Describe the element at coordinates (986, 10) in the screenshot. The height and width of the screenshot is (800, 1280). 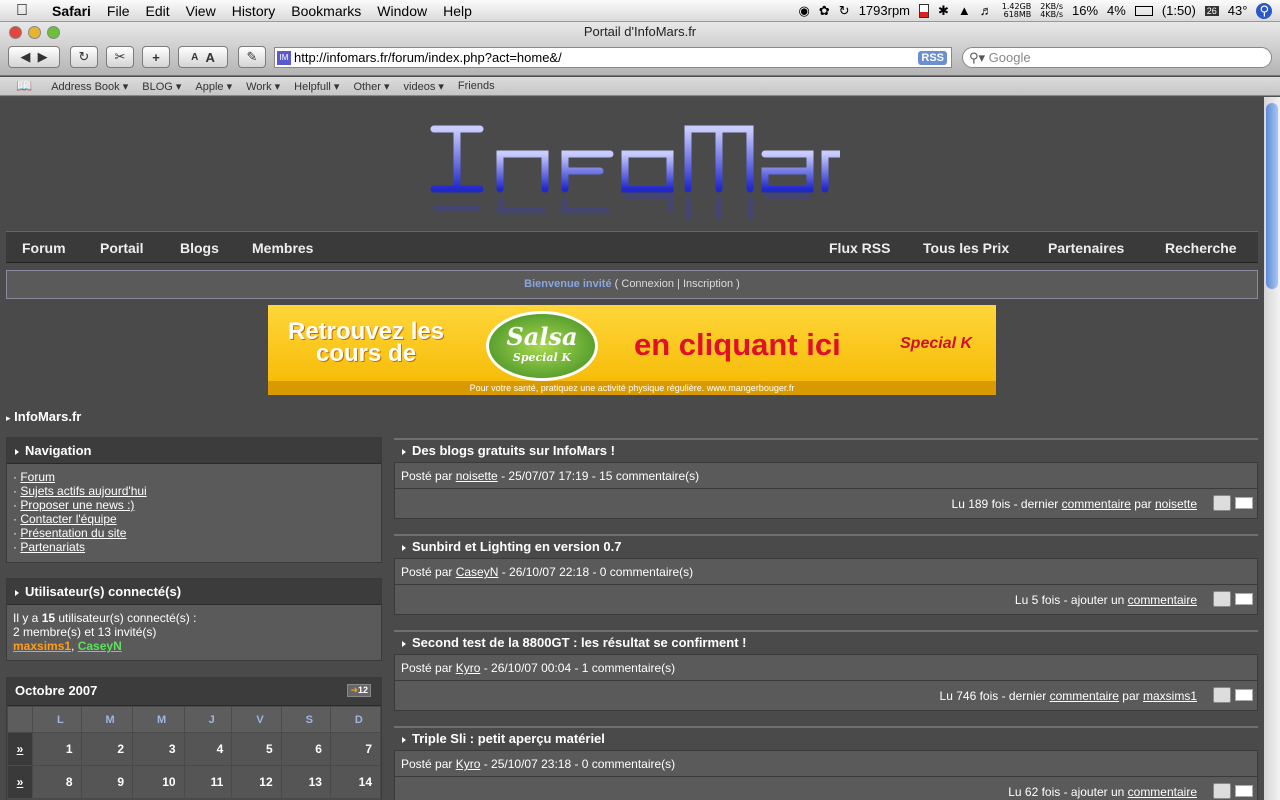
I see `volume-icon: ♬` at that location.